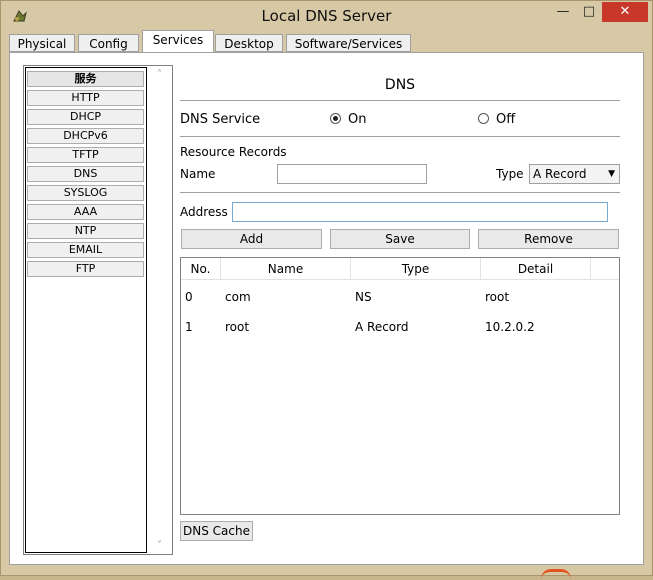 The height and width of the screenshot is (580, 653). What do you see at coordinates (548, 239) in the screenshot?
I see `remove-button: Remove` at bounding box center [548, 239].